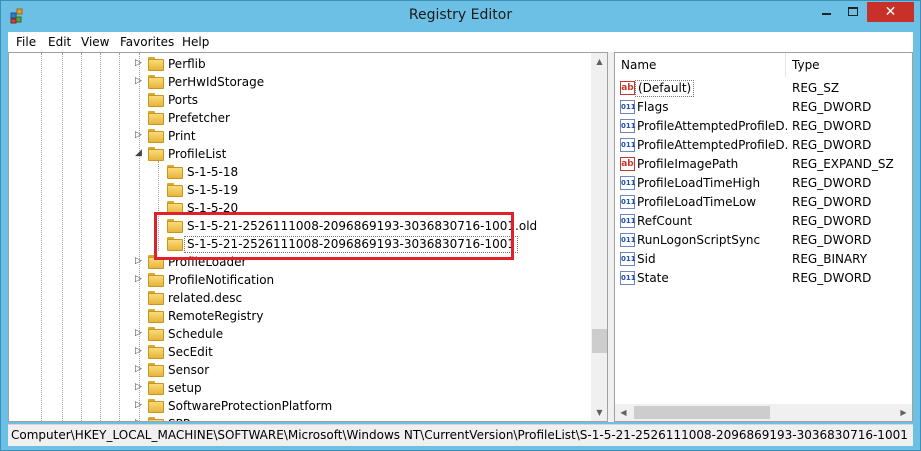 Image resolution: width=921 pixels, height=451 pixels. I want to click on tree-item-label: ProfileNotification, so click(221, 280).